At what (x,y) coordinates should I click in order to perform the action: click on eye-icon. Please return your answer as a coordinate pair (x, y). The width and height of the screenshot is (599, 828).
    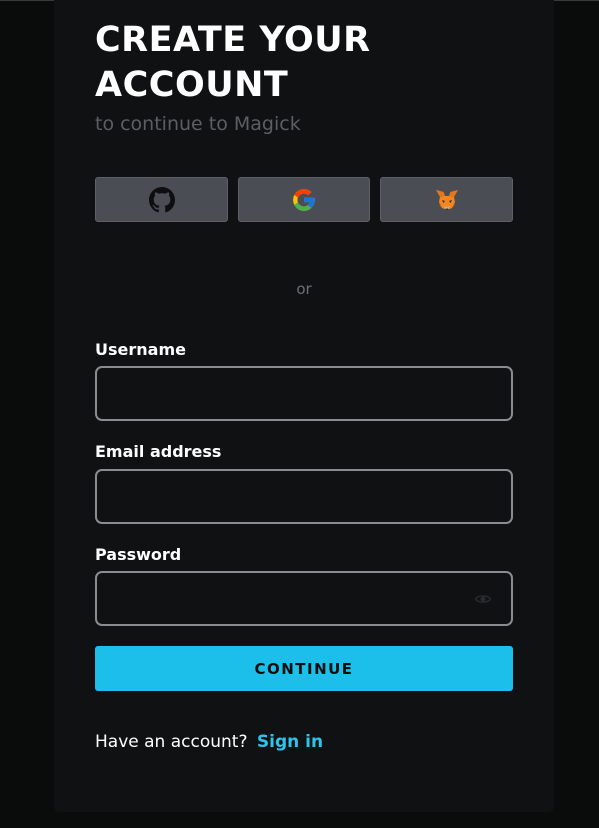
    Looking at the image, I should click on (483, 599).